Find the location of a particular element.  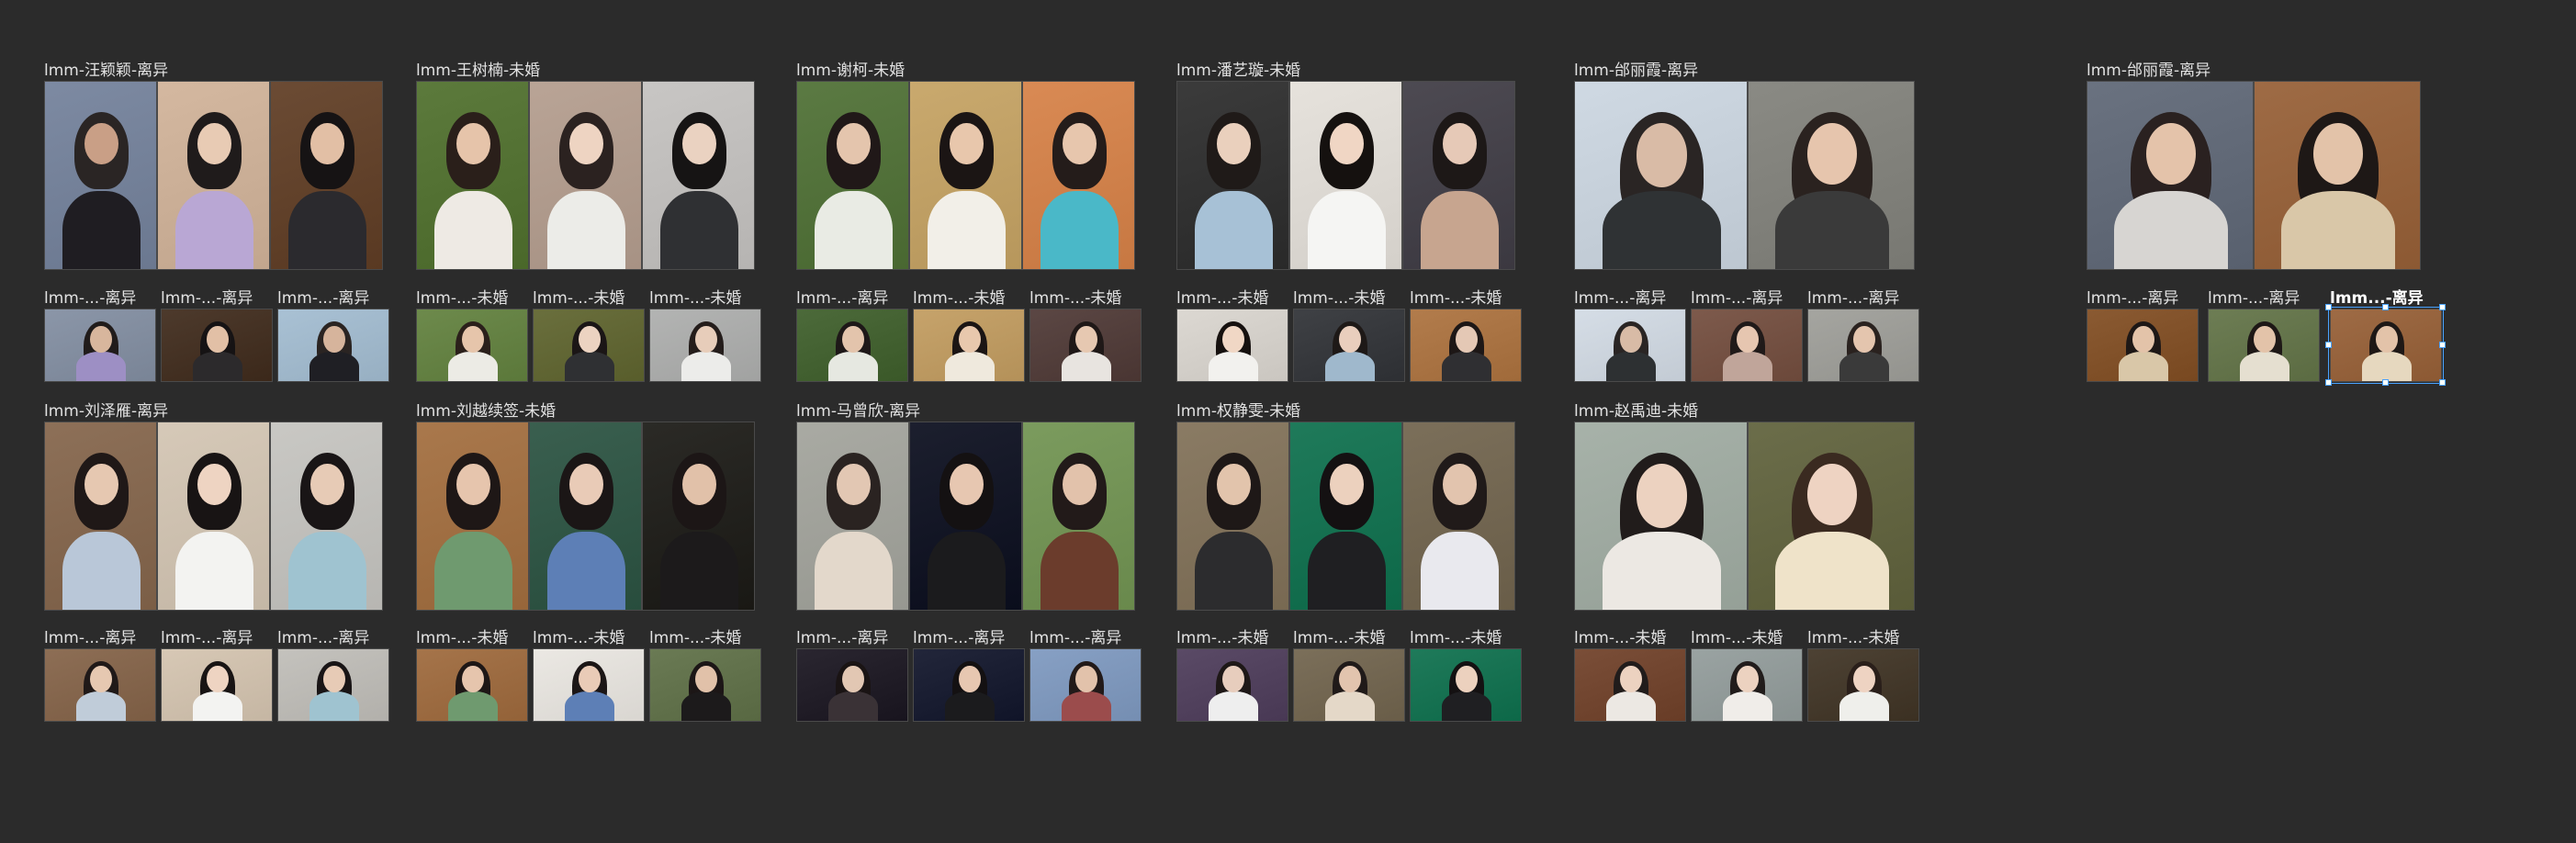

photo-frame: lmm-马曾欣-离异 is located at coordinates (965, 506).